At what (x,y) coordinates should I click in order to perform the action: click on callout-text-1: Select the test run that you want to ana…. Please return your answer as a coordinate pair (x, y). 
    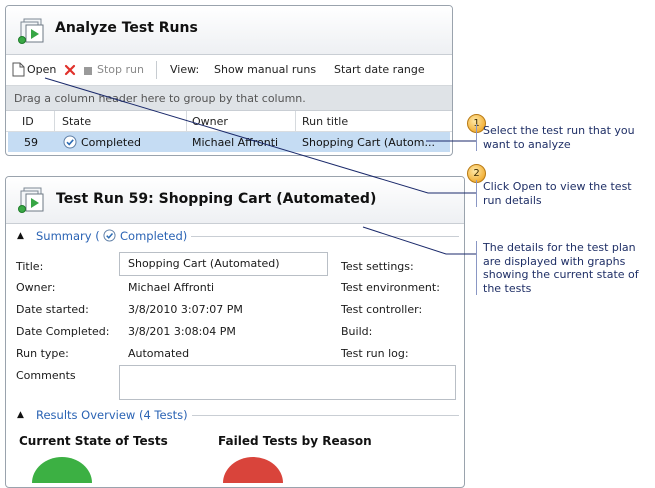
    Looking at the image, I should click on (563, 137).